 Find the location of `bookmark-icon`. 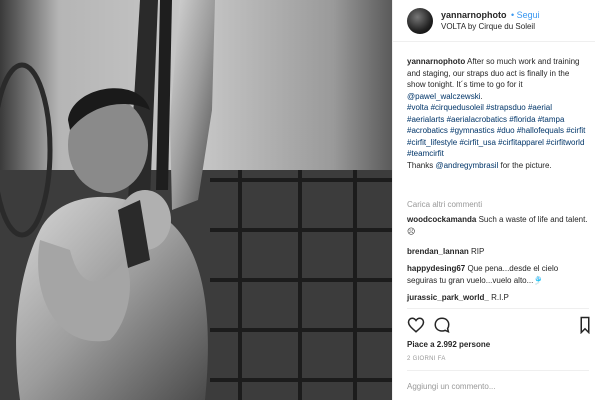

bookmark-icon is located at coordinates (585, 325).